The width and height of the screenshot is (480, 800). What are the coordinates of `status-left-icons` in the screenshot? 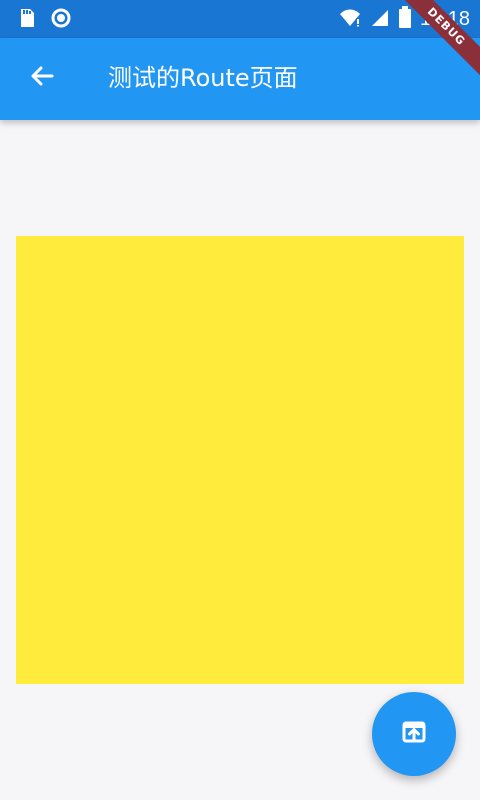 It's located at (45, 20).